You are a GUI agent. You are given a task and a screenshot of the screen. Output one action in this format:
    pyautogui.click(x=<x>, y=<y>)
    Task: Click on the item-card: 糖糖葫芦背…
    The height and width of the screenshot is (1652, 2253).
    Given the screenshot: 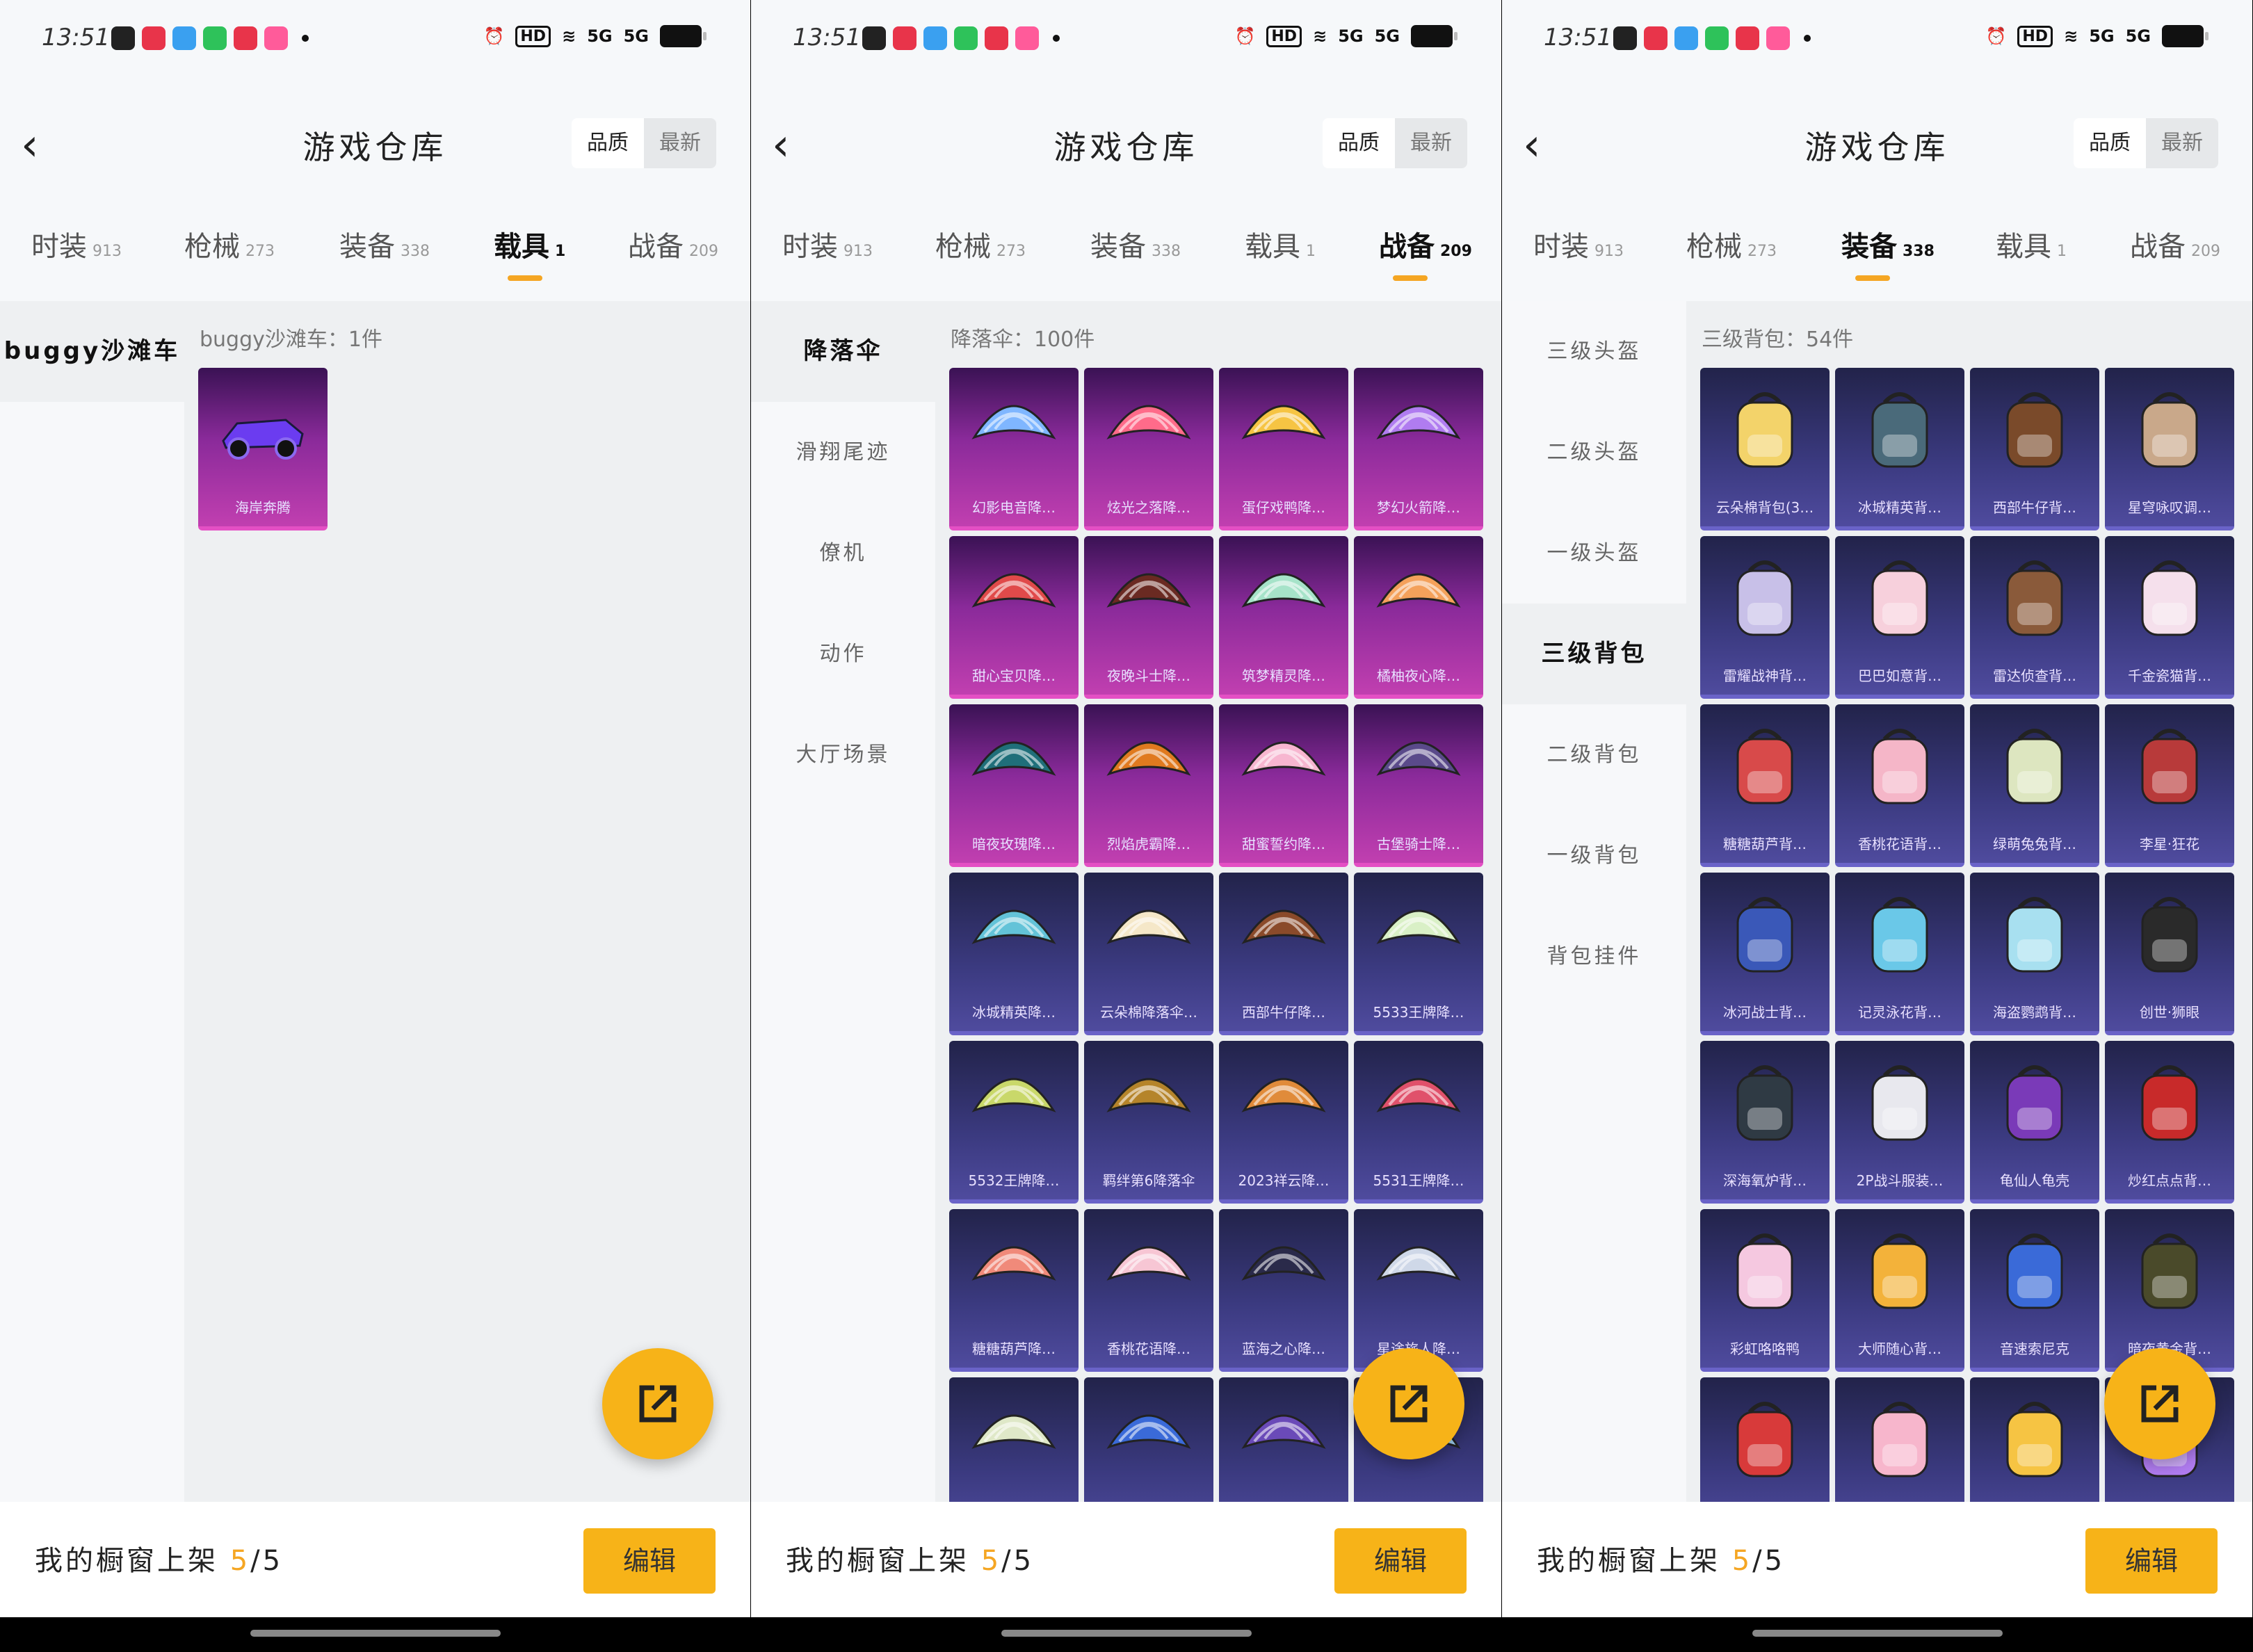 What is the action you would take?
    pyautogui.click(x=1765, y=785)
    